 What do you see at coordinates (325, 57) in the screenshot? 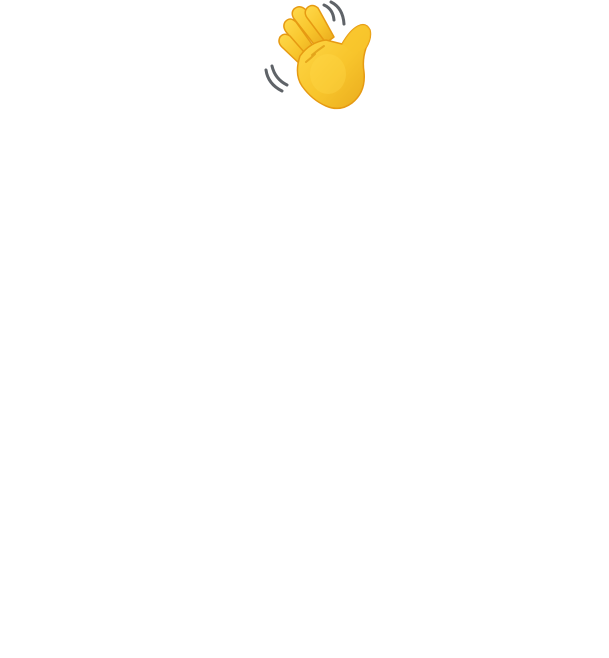
I see `hand` at bounding box center [325, 57].